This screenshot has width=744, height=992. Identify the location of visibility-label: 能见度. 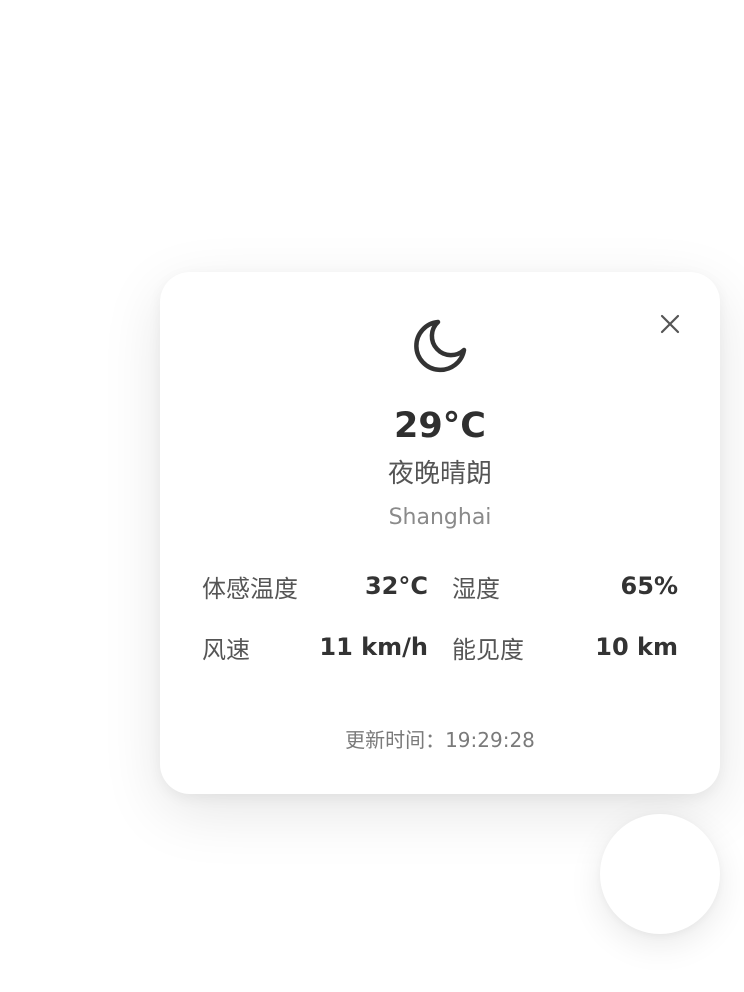
(488, 649).